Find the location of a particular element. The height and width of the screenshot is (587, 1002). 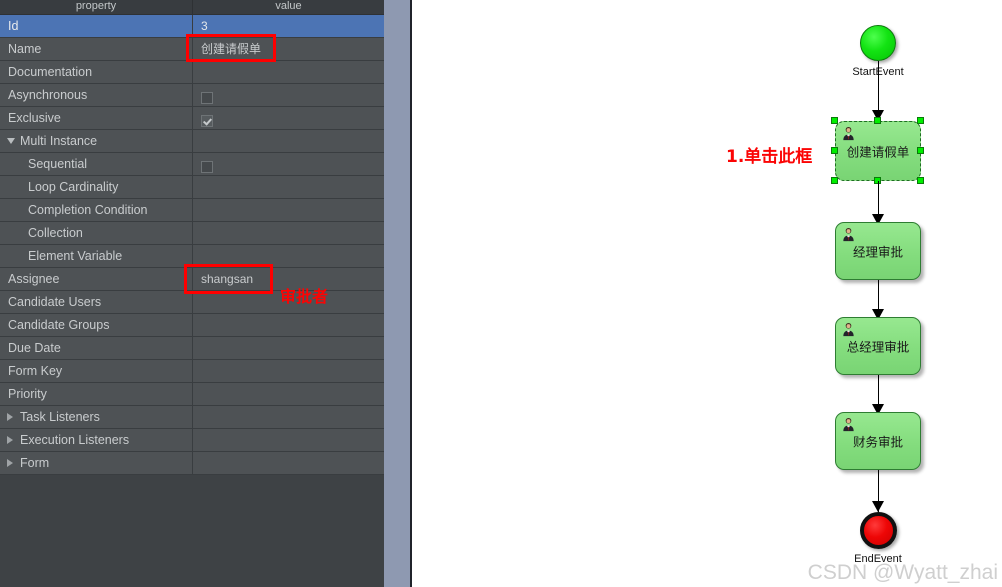

column-header-property: property is located at coordinates (96, 7).